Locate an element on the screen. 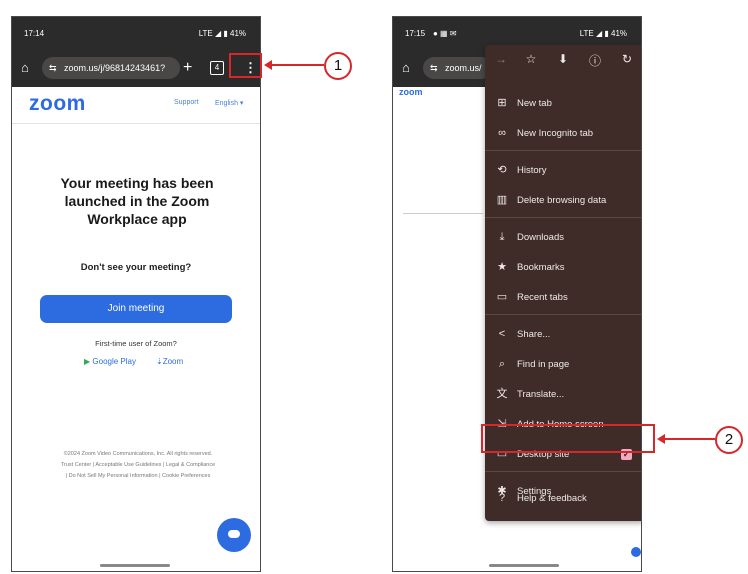 The image size is (748, 574). menu-top-toolbar: → ☆ ⬇ ⓘ ↻ is located at coordinates (563, 60).